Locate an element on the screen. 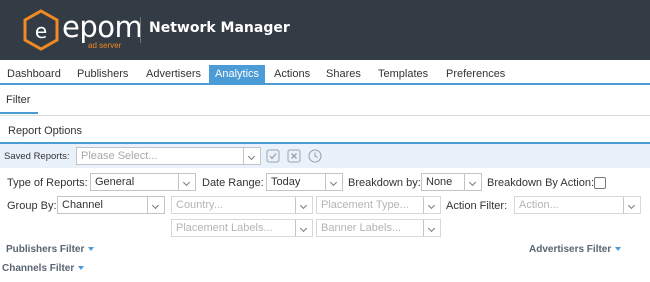 The image size is (650, 282). logo-hexagon-icon: e is located at coordinates (41, 30).